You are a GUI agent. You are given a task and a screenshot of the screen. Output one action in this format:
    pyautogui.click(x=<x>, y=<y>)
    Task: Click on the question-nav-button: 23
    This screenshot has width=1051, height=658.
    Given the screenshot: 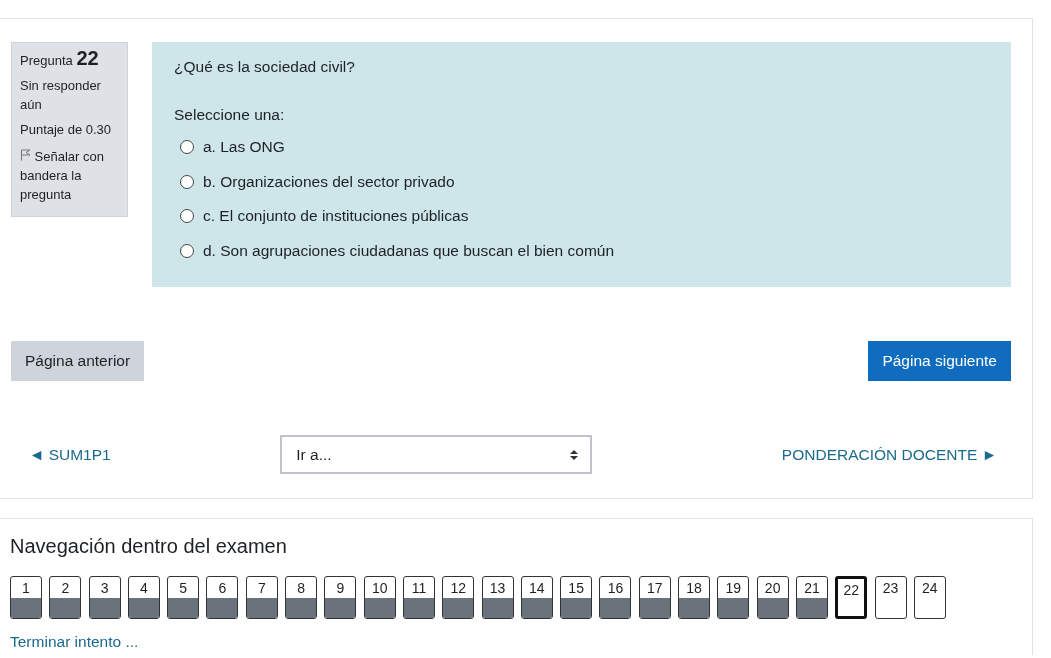 What is the action you would take?
    pyautogui.click(x=890, y=597)
    